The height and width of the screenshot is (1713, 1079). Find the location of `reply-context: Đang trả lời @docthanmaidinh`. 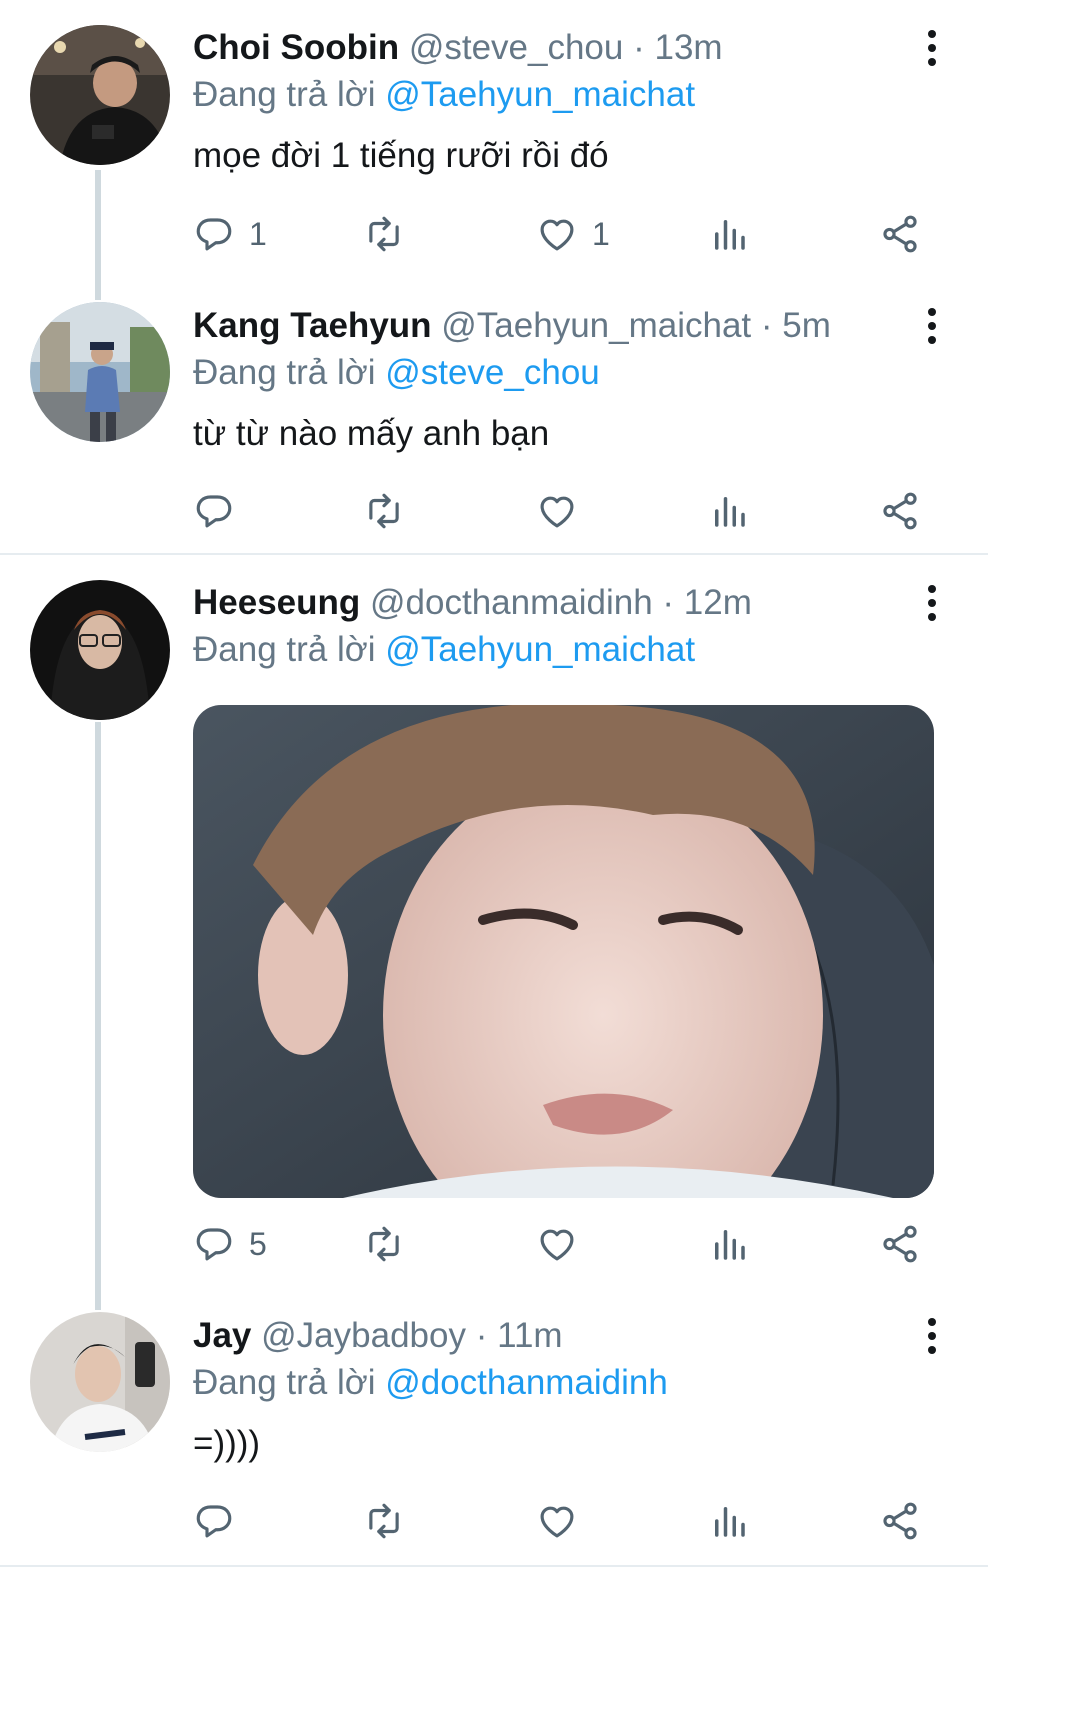

reply-context: Đang trả lời @docthanmaidinh is located at coordinates (430, 1383).